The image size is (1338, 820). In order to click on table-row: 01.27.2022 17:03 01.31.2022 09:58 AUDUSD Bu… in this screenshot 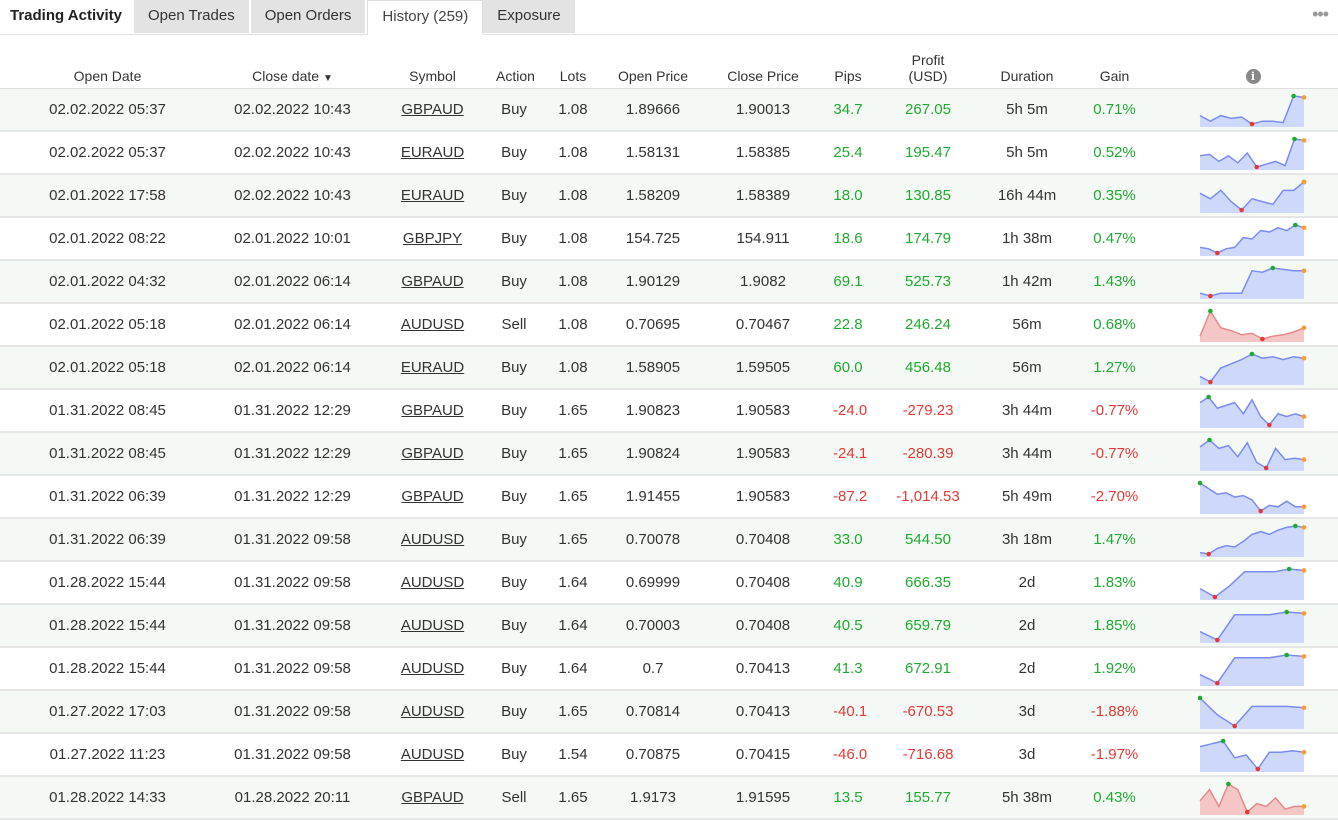, I will do `click(669, 712)`.